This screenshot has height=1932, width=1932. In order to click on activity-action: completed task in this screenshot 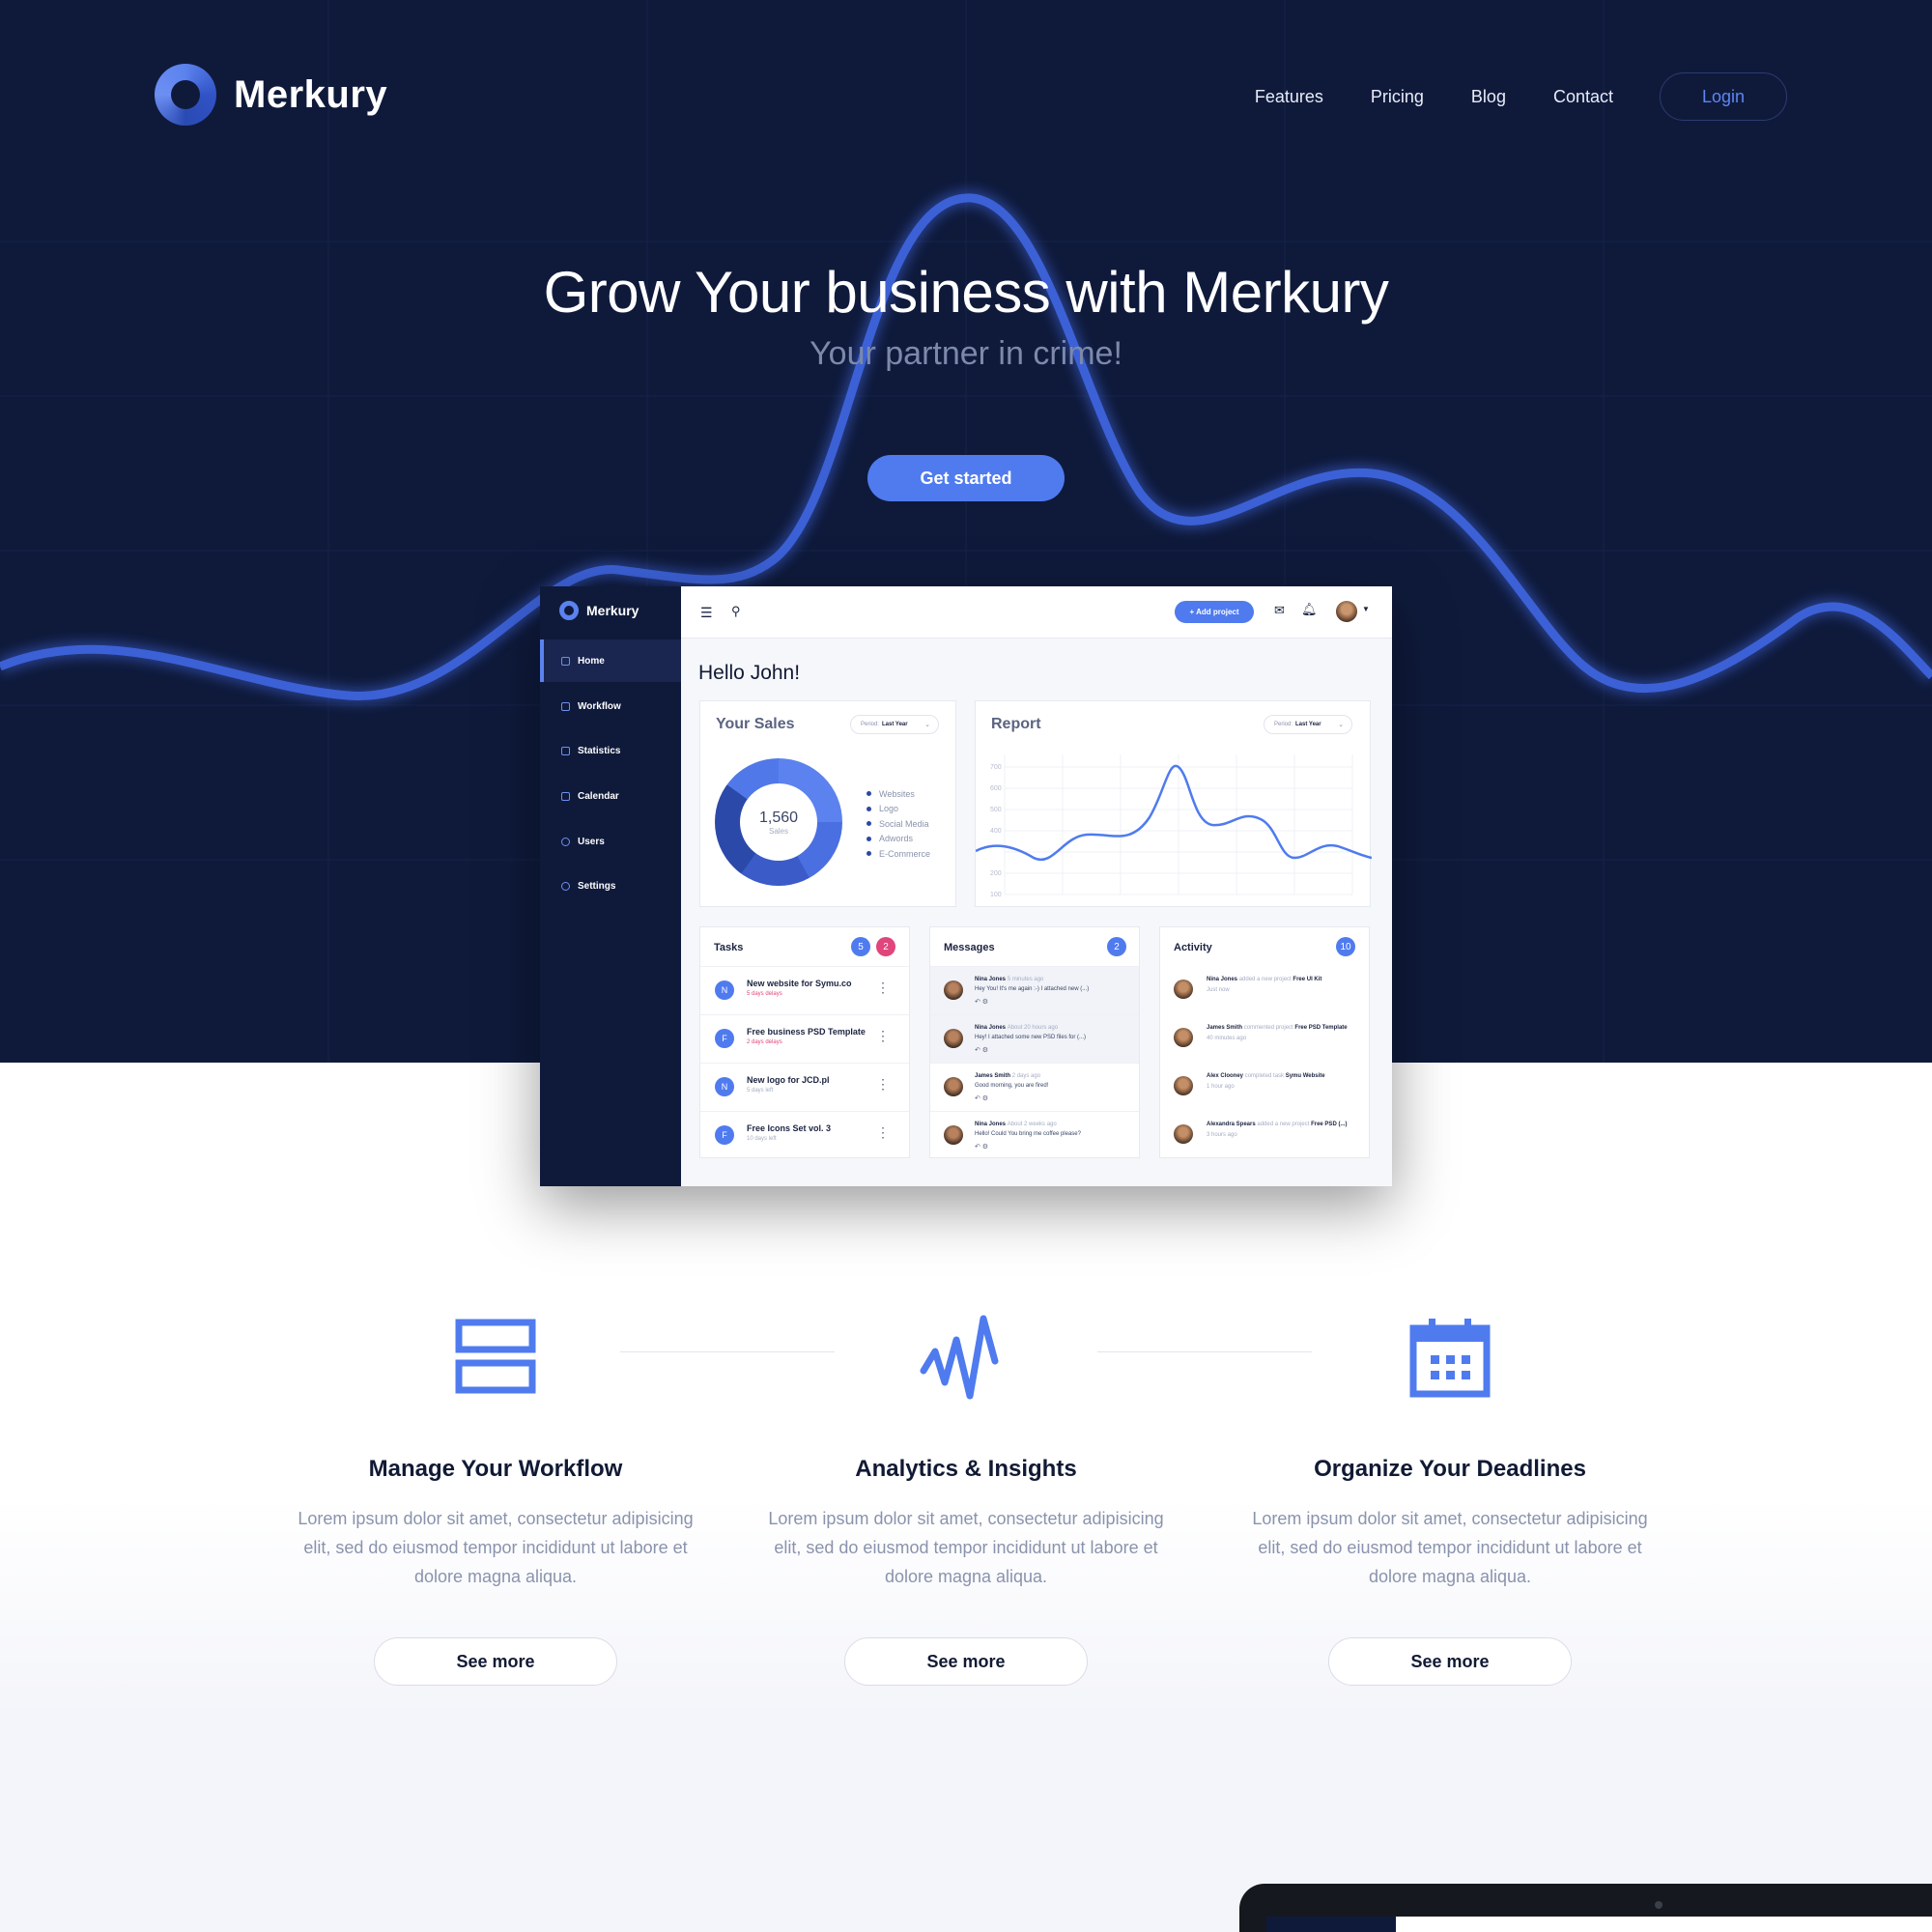, I will do `click(1264, 1076)`.